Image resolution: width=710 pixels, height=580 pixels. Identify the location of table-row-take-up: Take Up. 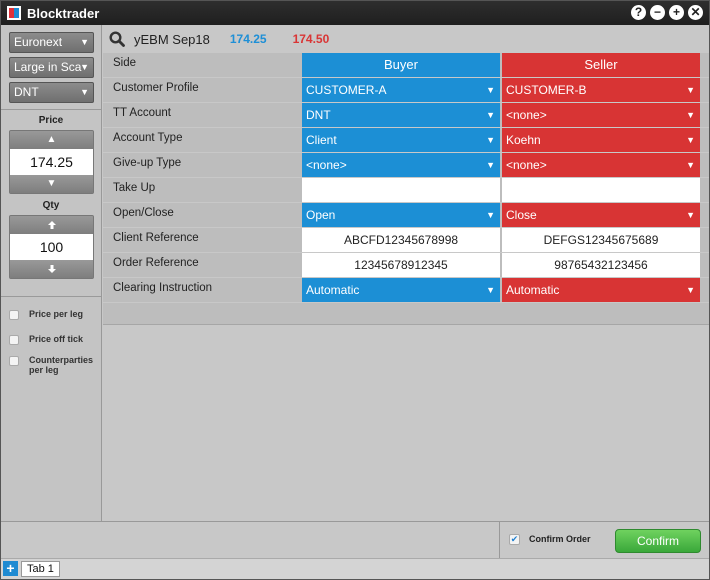
(406, 190).